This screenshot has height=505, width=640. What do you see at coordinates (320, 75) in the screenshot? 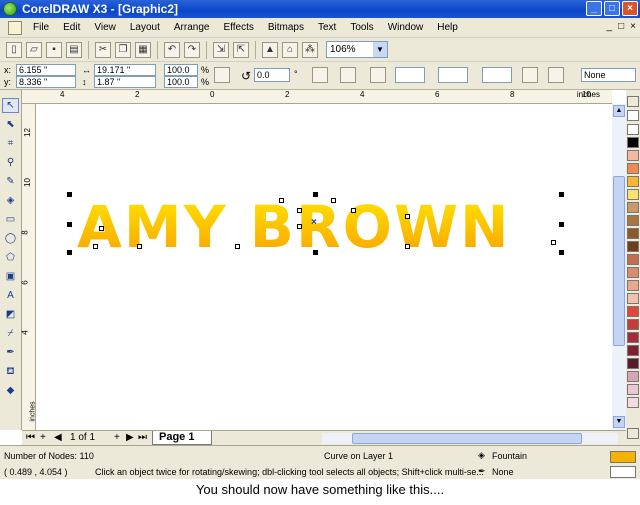
I see `mirror-icon` at bounding box center [320, 75].